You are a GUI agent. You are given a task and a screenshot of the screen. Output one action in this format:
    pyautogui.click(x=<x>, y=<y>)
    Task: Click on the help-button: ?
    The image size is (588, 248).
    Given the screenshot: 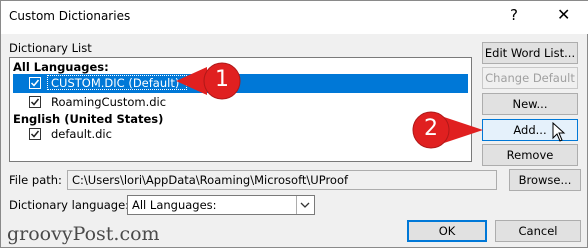 What is the action you would take?
    pyautogui.click(x=514, y=15)
    